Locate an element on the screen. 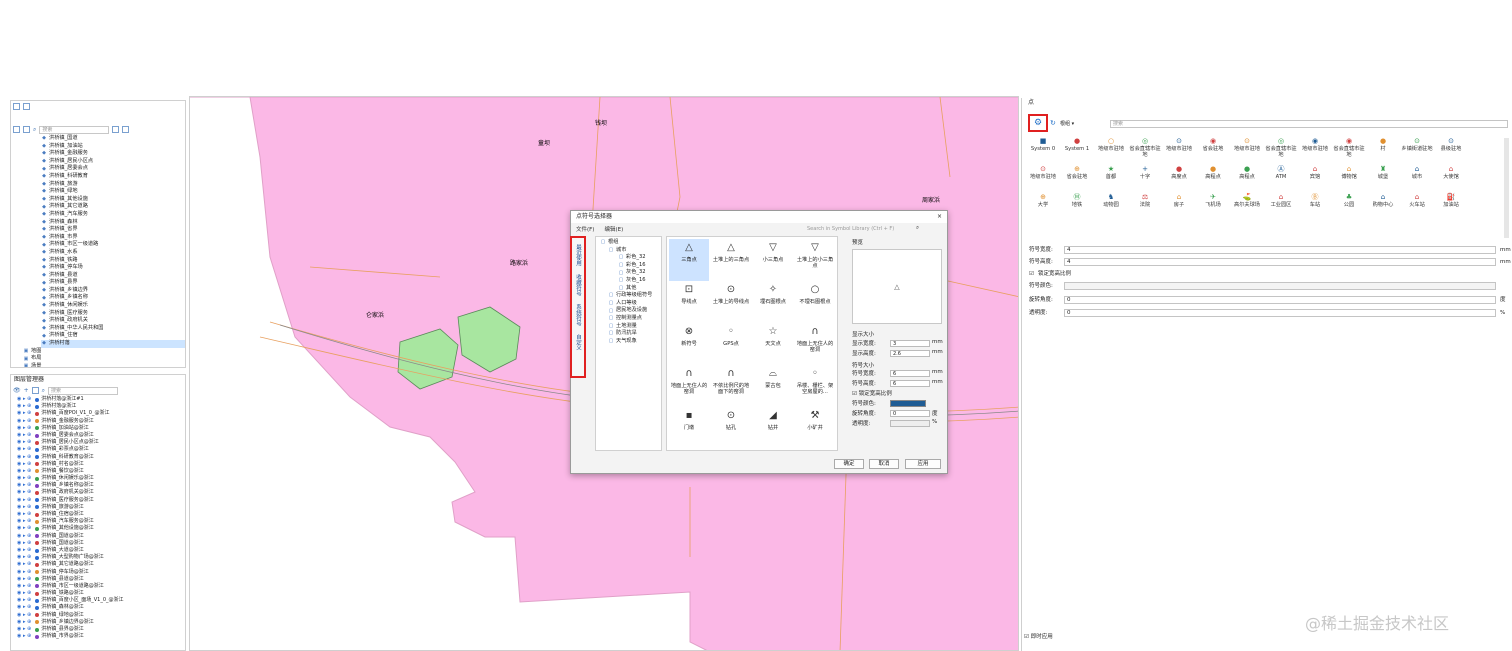  library-symbol: ● 高度点 is located at coordinates (1179, 172).